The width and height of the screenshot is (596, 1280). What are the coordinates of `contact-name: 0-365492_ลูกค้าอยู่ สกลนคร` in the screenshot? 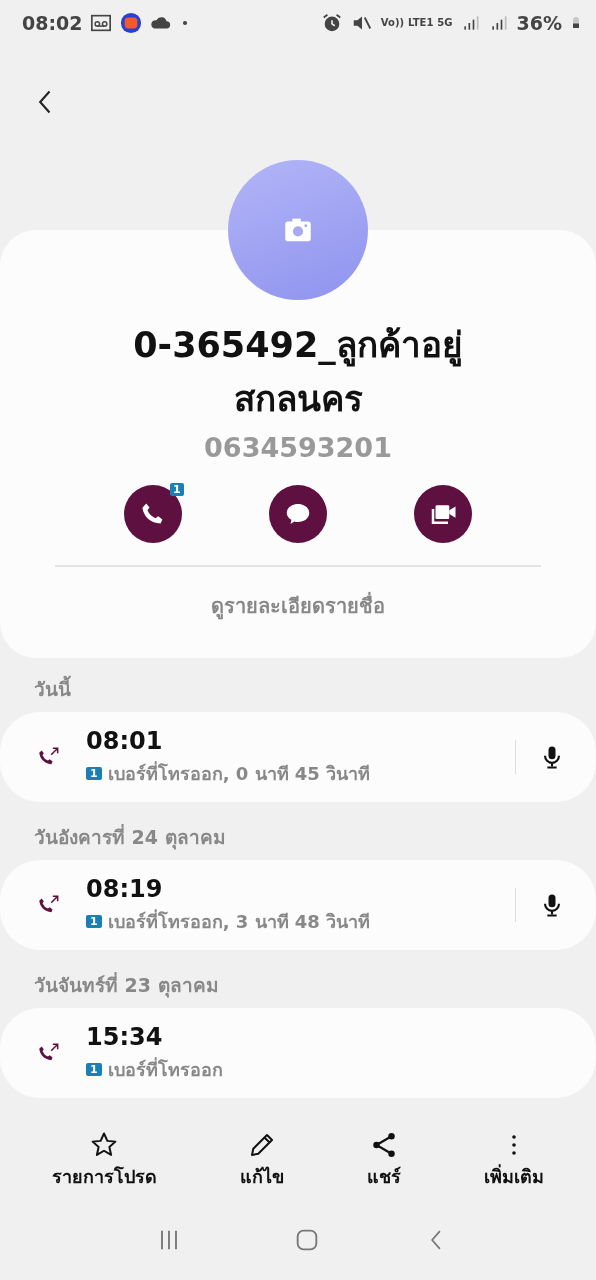 It's located at (298, 372).